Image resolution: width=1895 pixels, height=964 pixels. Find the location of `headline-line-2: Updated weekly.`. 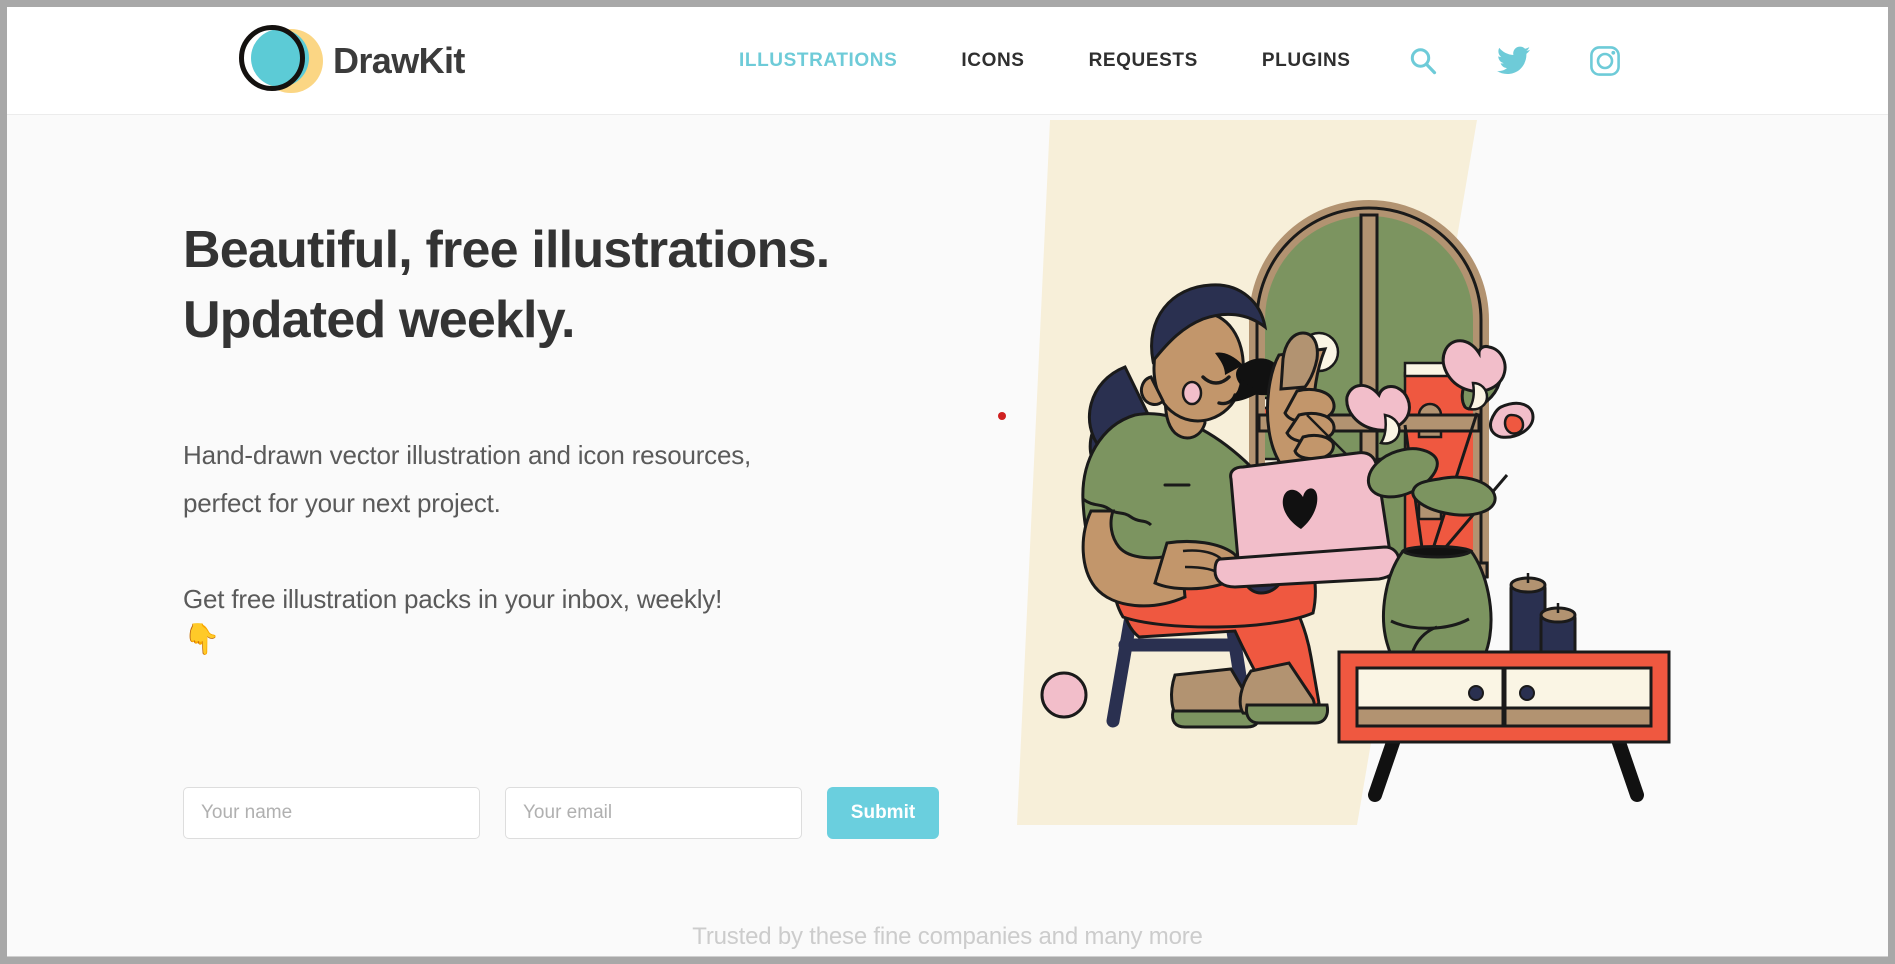

headline-line-2: Updated weekly. is located at coordinates (379, 320).